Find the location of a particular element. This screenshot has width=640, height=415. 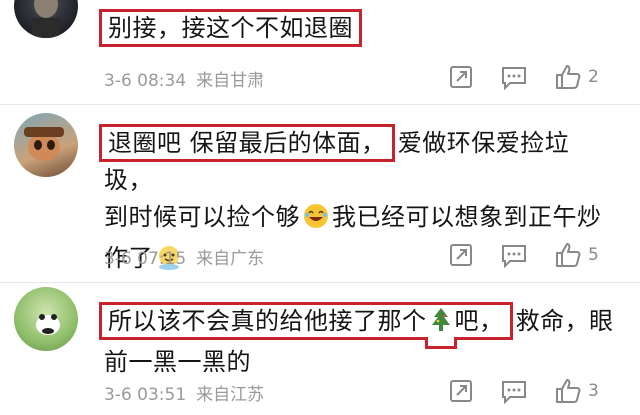

comment-location: 来自甘肃 is located at coordinates (230, 81).